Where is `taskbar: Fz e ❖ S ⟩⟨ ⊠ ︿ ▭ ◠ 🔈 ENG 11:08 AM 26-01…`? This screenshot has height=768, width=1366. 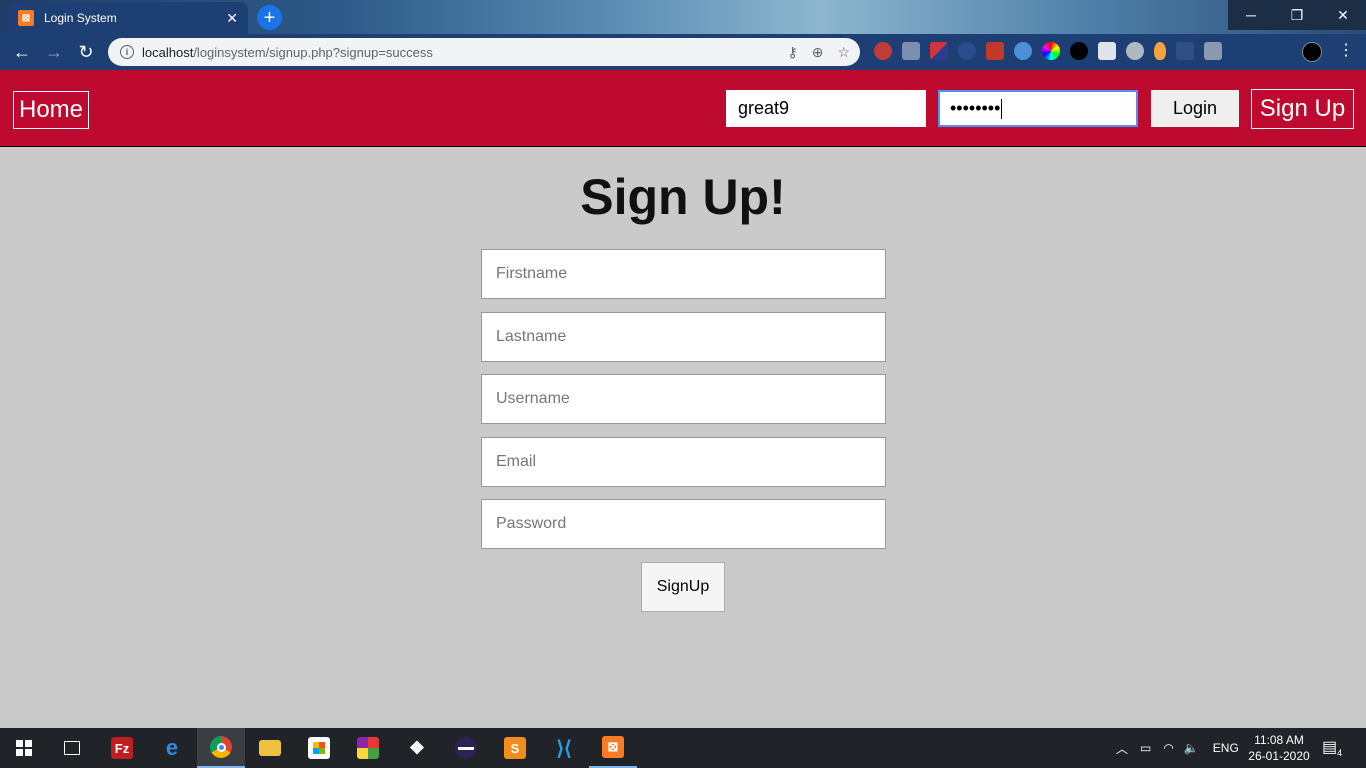 taskbar: Fz e ❖ S ⟩⟨ ⊠ ︿ ▭ ◠ 🔈 ENG 11:08 AM 26-01… is located at coordinates (683, 748).